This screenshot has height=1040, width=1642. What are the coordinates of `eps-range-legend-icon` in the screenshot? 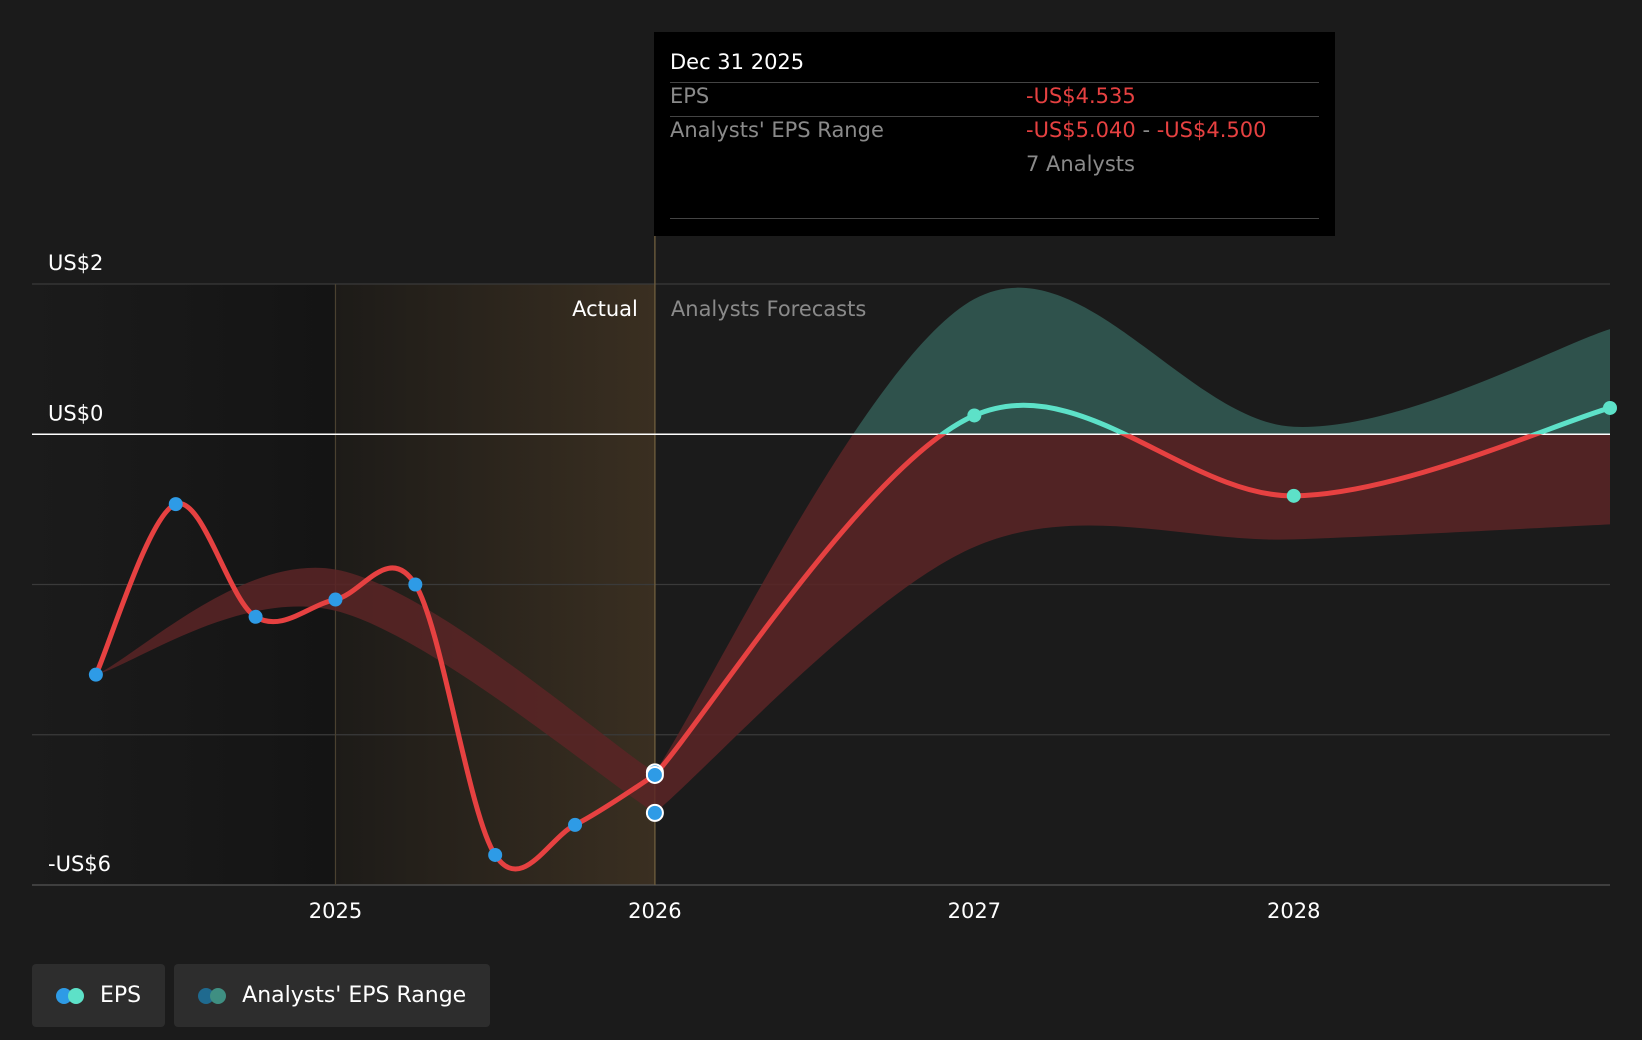 It's located at (213, 995).